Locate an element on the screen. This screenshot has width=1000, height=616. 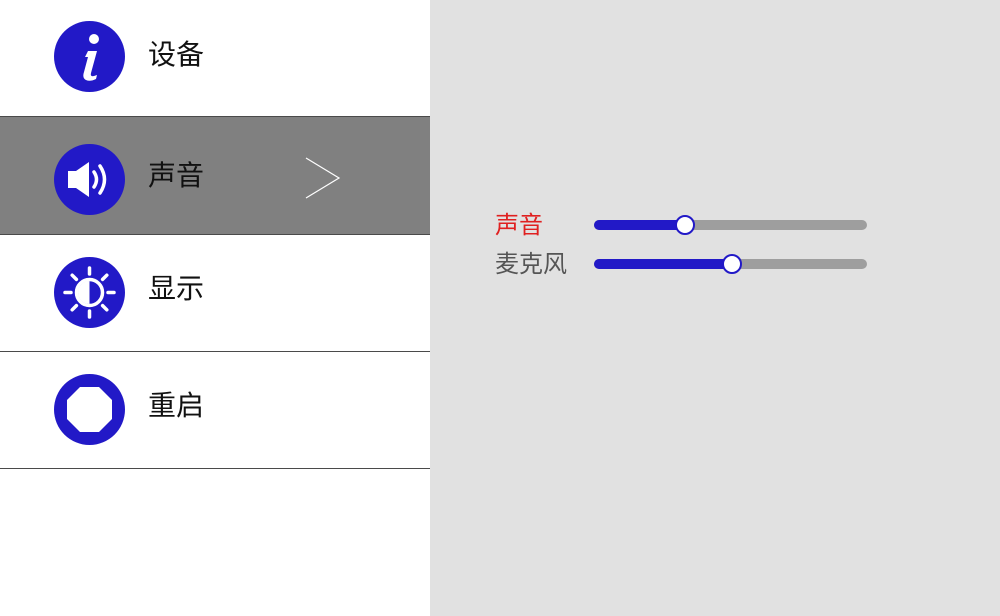
sidebar-item-device: 设备 is located at coordinates (215, 58).